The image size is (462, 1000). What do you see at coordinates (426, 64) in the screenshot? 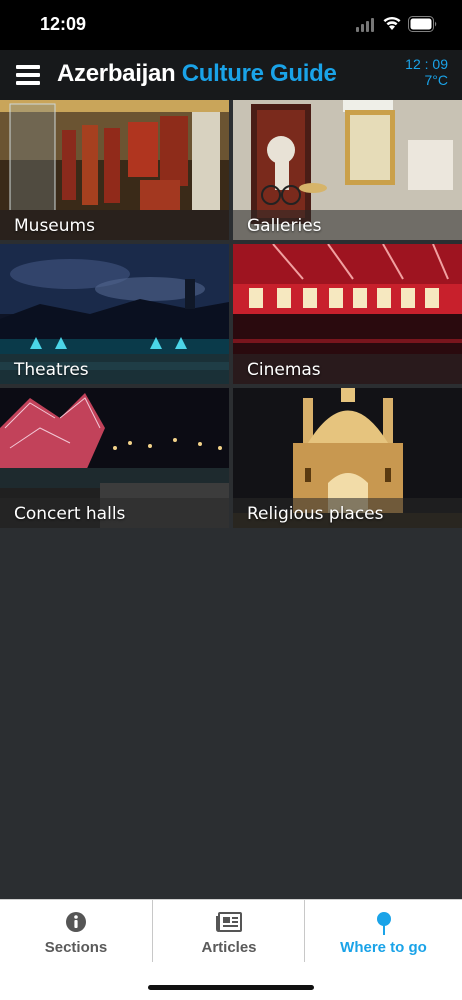
I see `header-clock: 12 : 09` at bounding box center [426, 64].